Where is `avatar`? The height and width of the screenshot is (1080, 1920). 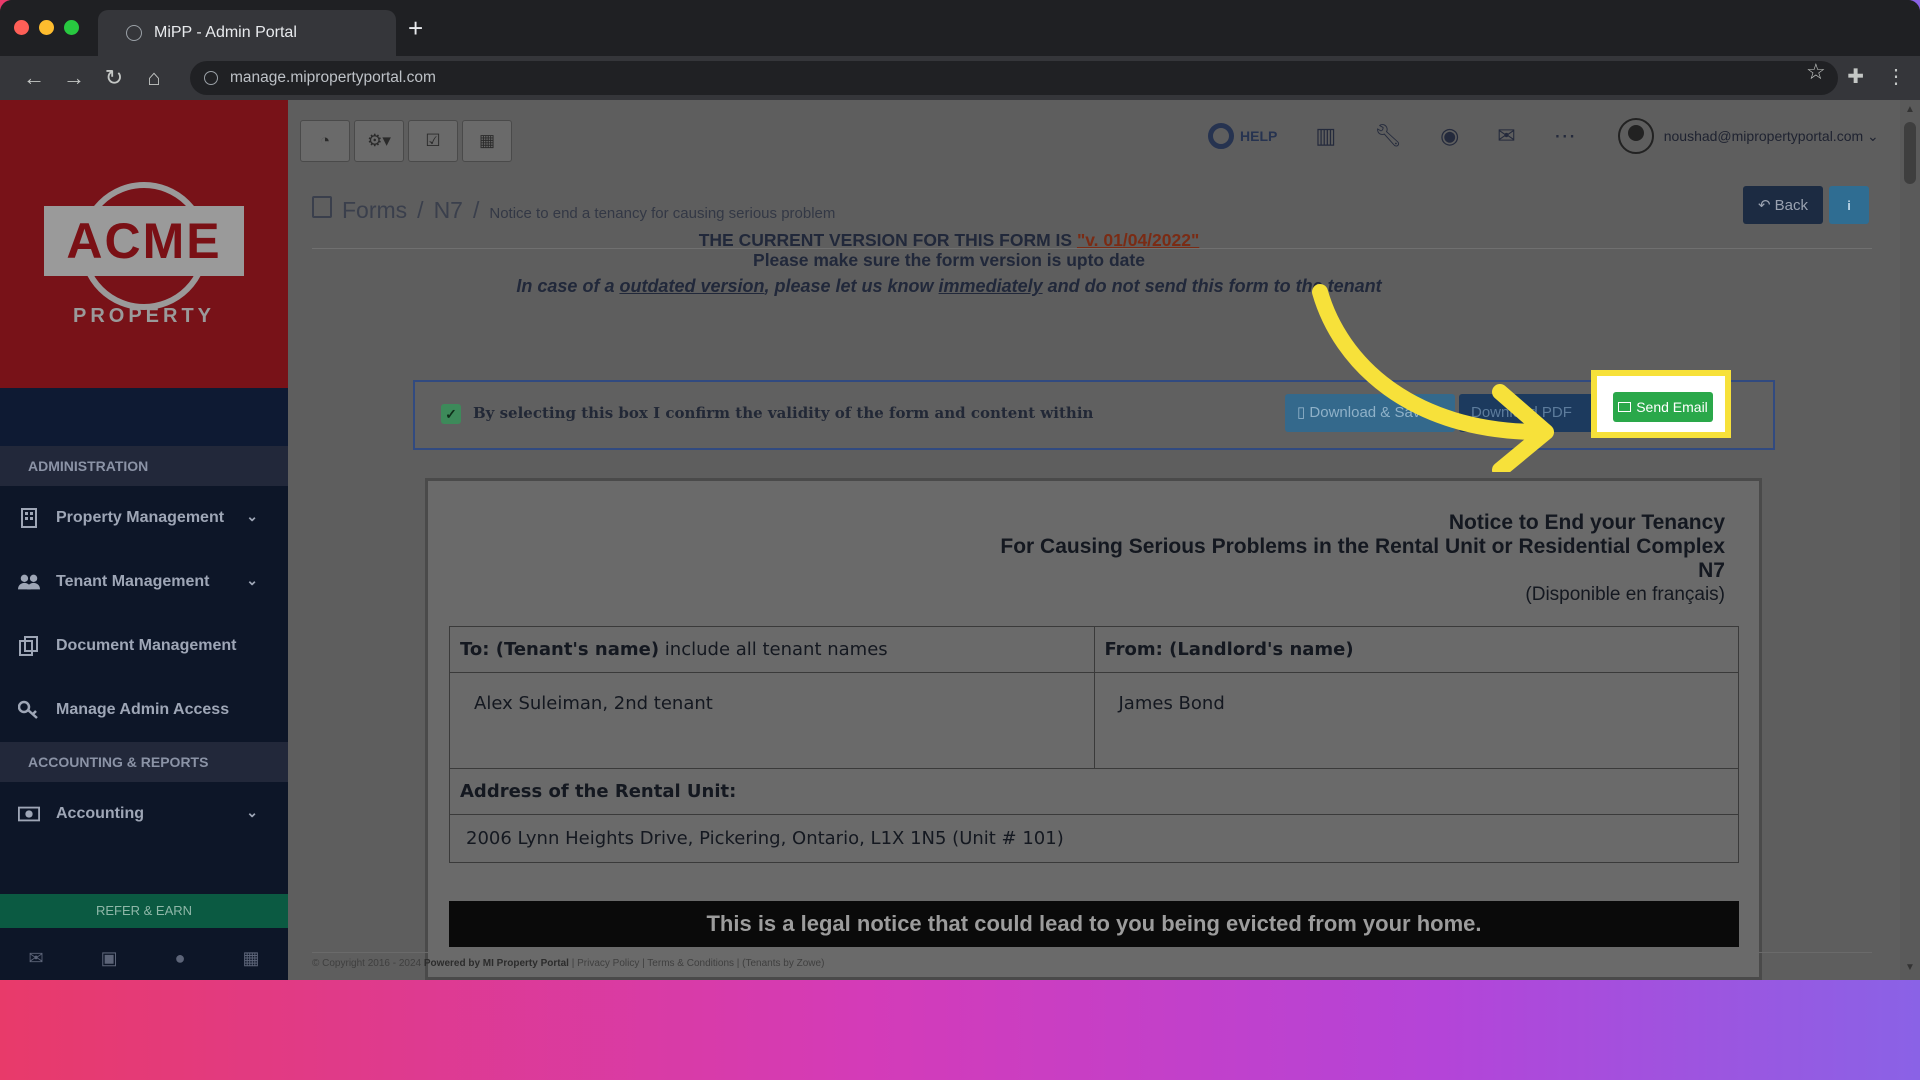
avatar is located at coordinates (1635, 136).